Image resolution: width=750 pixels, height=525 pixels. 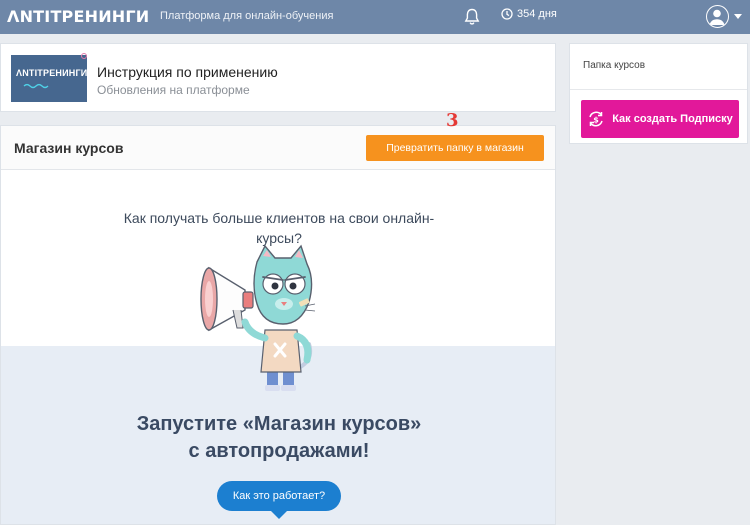 I want to click on course-thumbnail: ΛNTITPEHИНГИ, so click(x=49, y=77).